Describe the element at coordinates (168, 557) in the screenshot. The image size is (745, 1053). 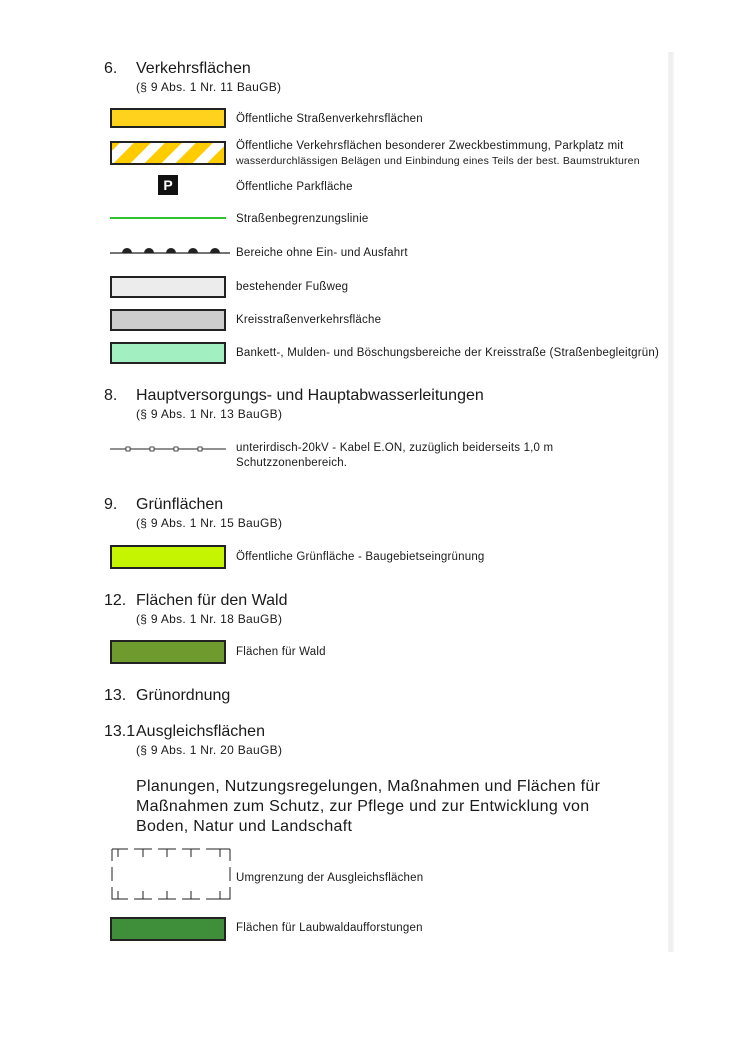
I see `lime-swatch` at that location.